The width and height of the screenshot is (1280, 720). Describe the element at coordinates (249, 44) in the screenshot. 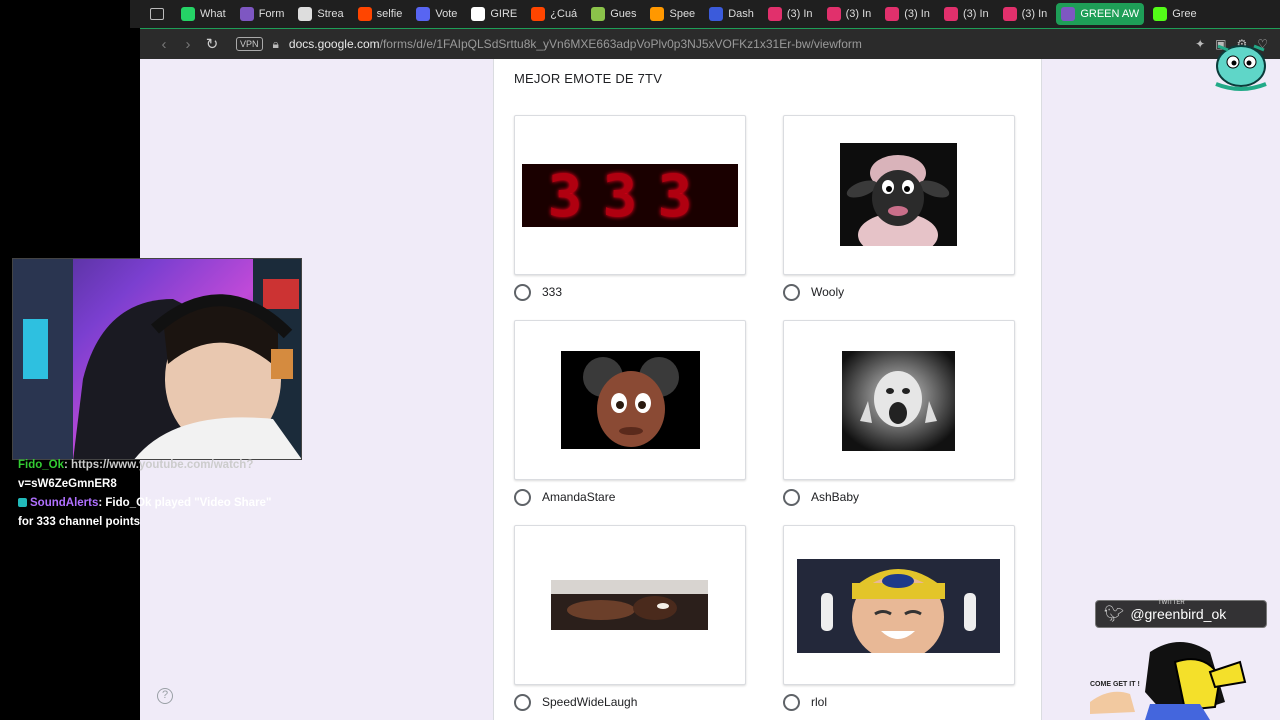

I see `vpn-badge: VPN` at that location.